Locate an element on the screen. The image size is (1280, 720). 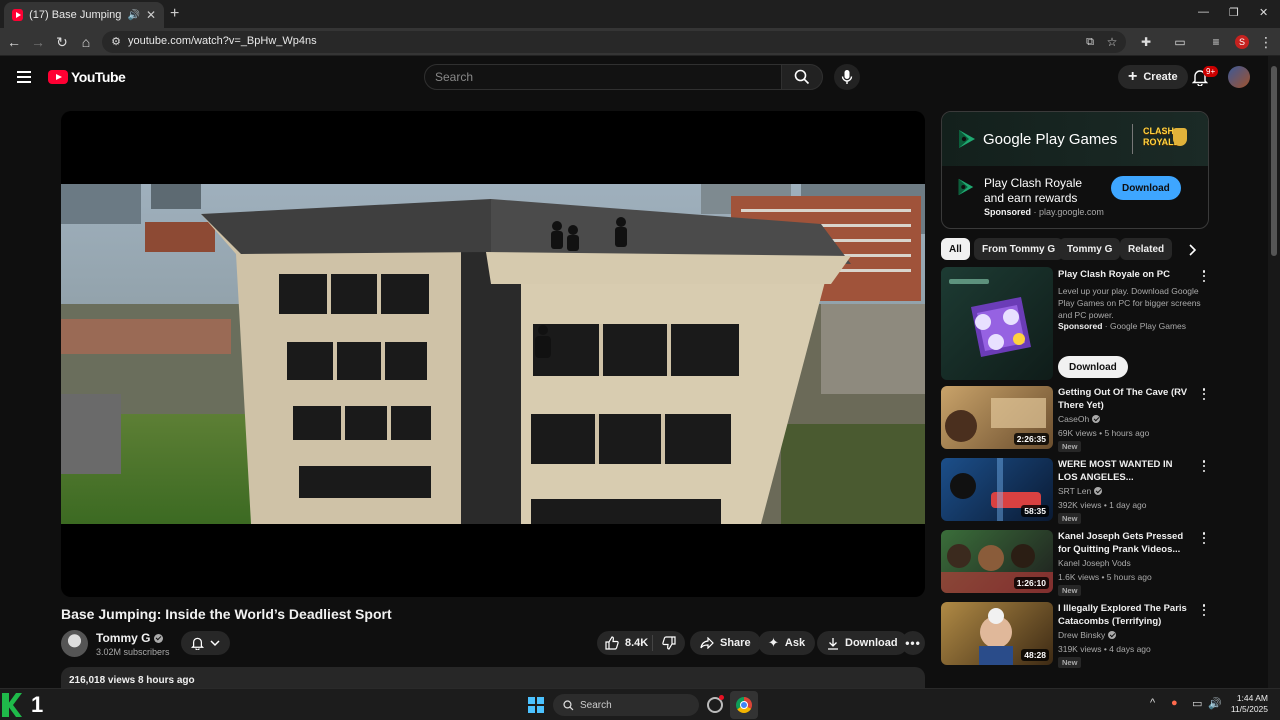
system-clock: 1:44 AM 11/5/2025 is located at coordinates (1247, 704).